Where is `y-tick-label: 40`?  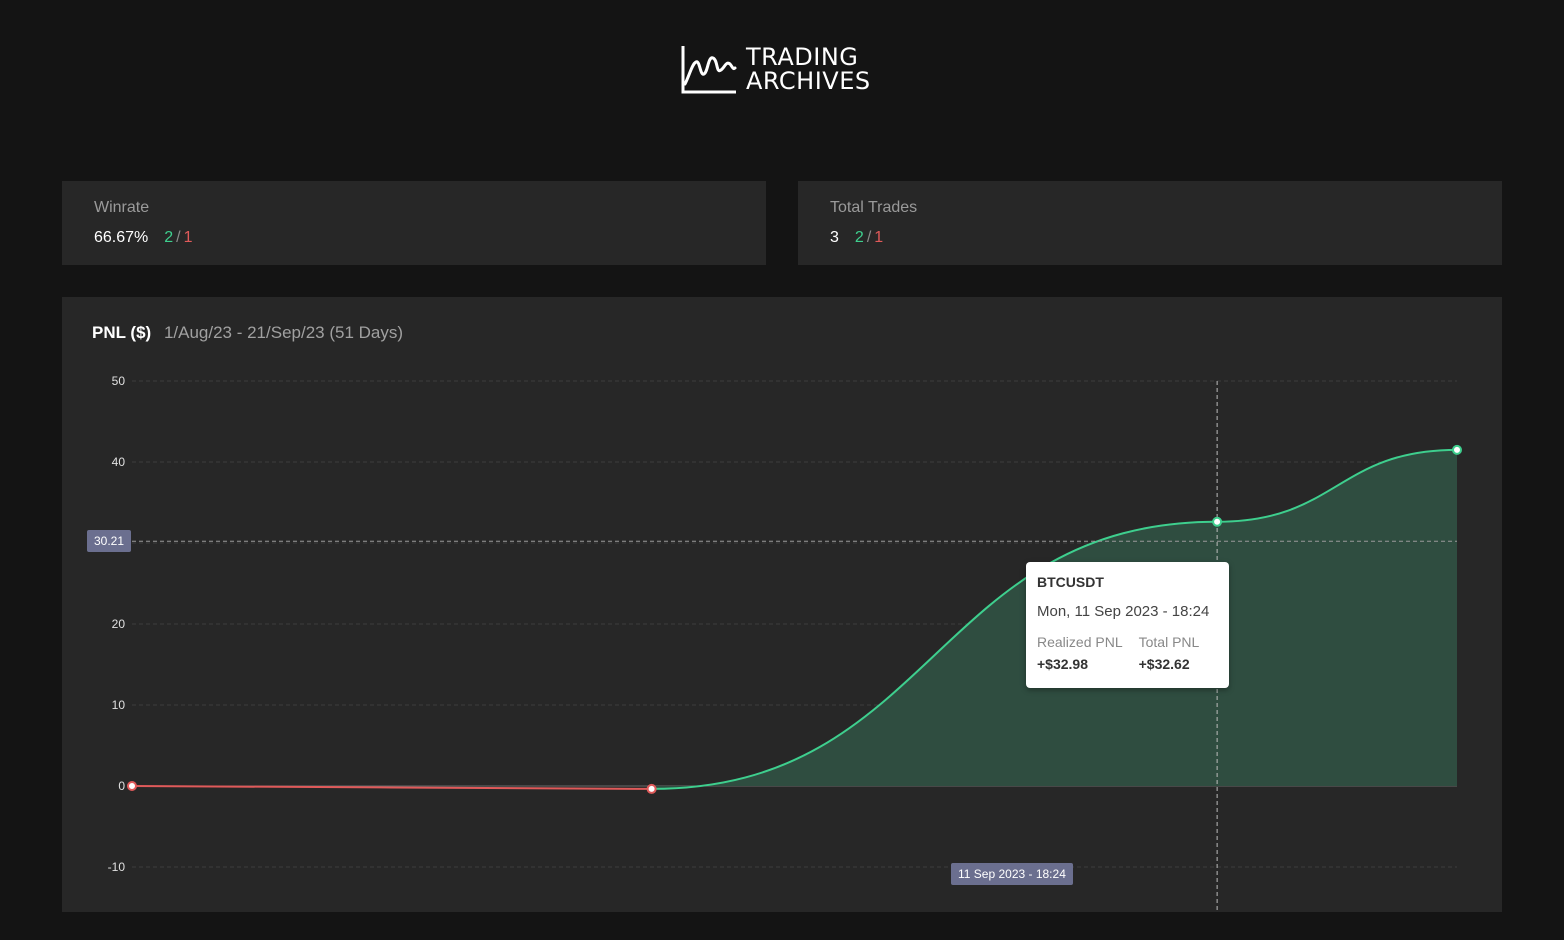 y-tick-label: 40 is located at coordinates (119, 462).